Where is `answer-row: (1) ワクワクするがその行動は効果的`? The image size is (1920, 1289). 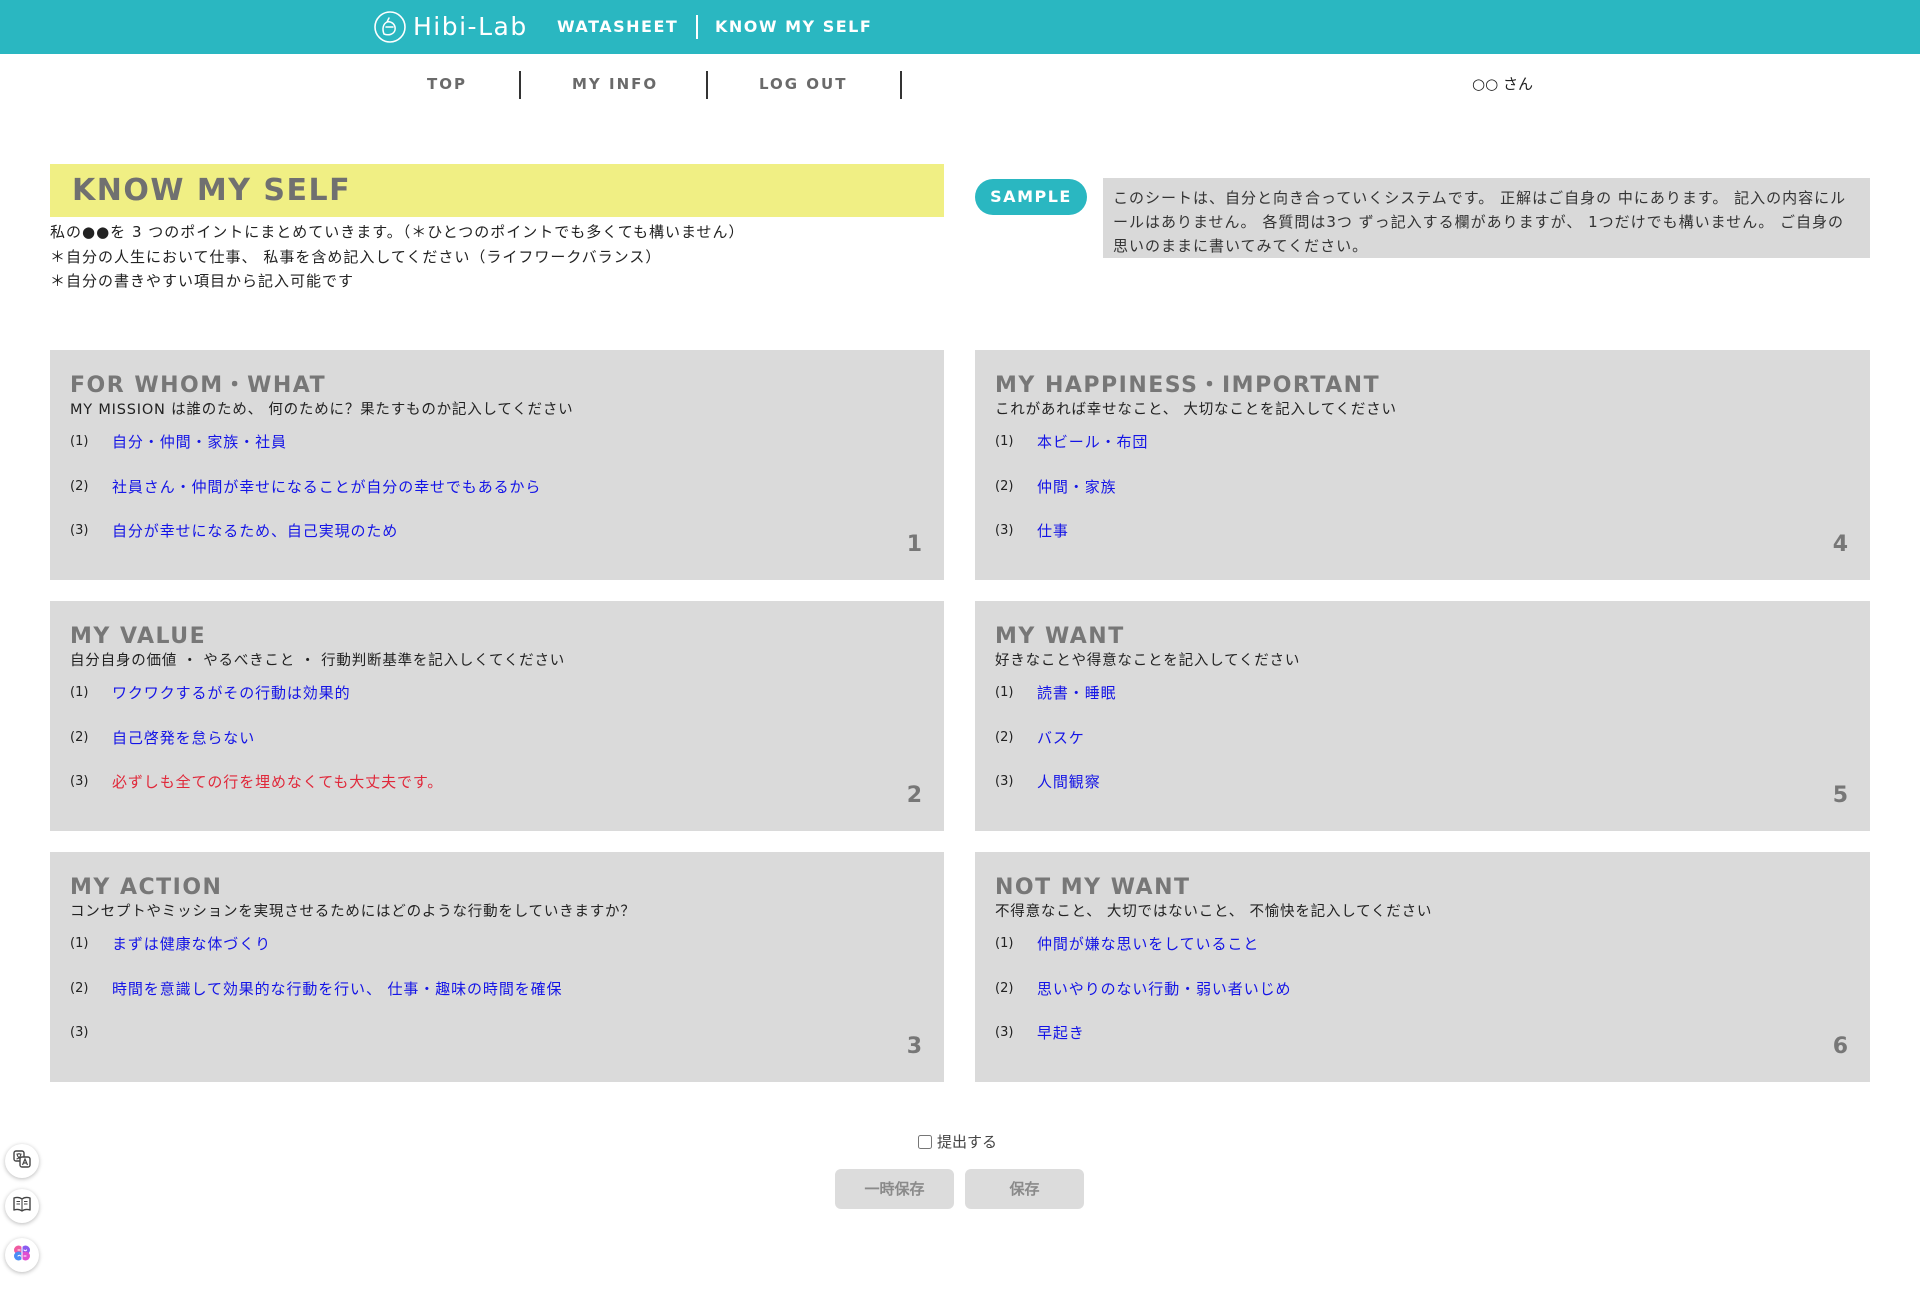 answer-row: (1) ワクワクするがその行動は効果的 is located at coordinates (497, 693).